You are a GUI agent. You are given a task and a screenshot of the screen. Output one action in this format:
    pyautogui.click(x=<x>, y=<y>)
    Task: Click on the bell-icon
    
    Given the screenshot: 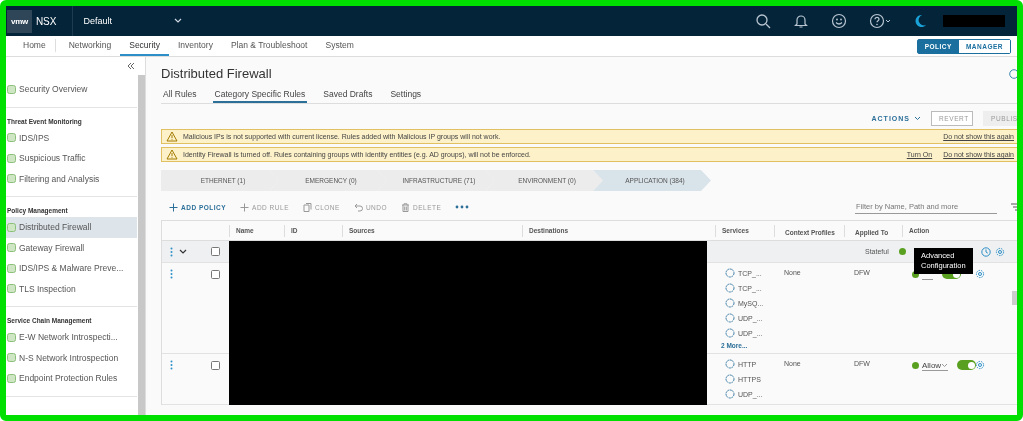 What is the action you would take?
    pyautogui.click(x=801, y=21)
    